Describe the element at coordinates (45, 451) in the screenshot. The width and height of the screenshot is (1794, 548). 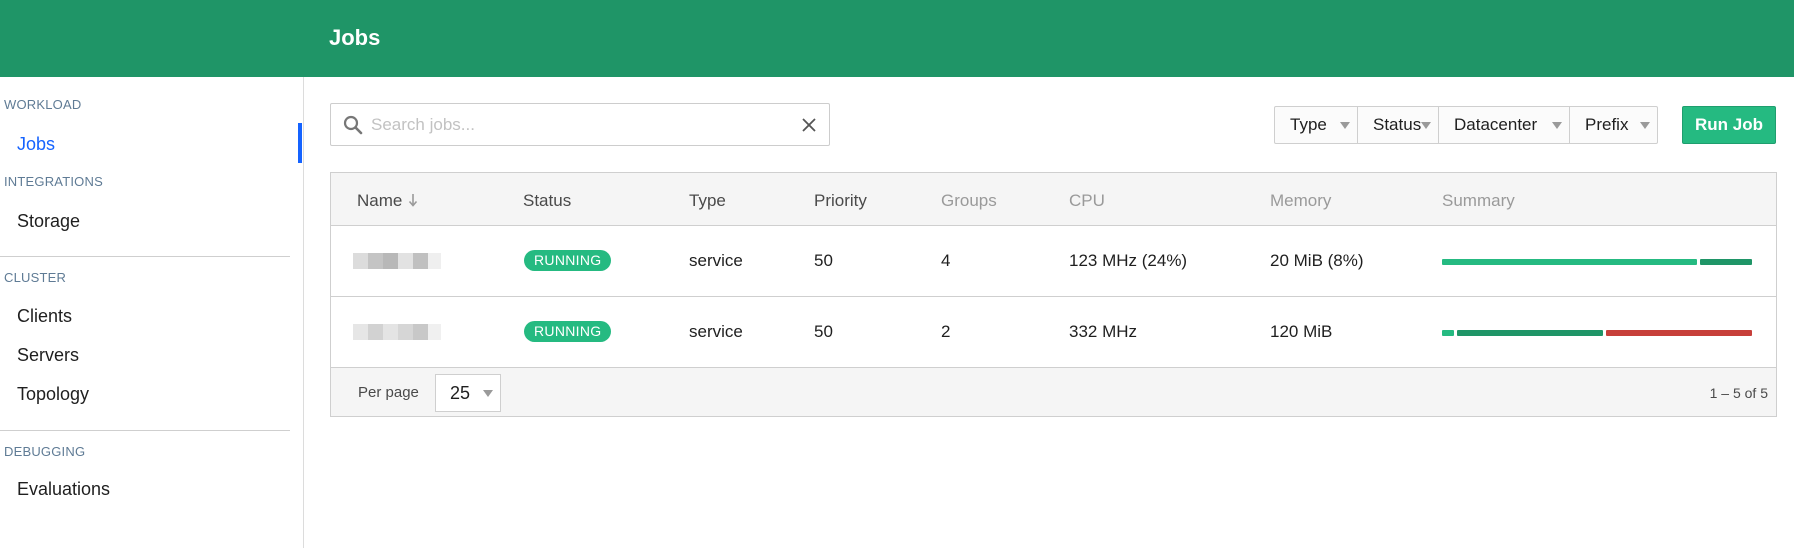
I see `sidebar-heading-debugging: DEBUGGING` at that location.